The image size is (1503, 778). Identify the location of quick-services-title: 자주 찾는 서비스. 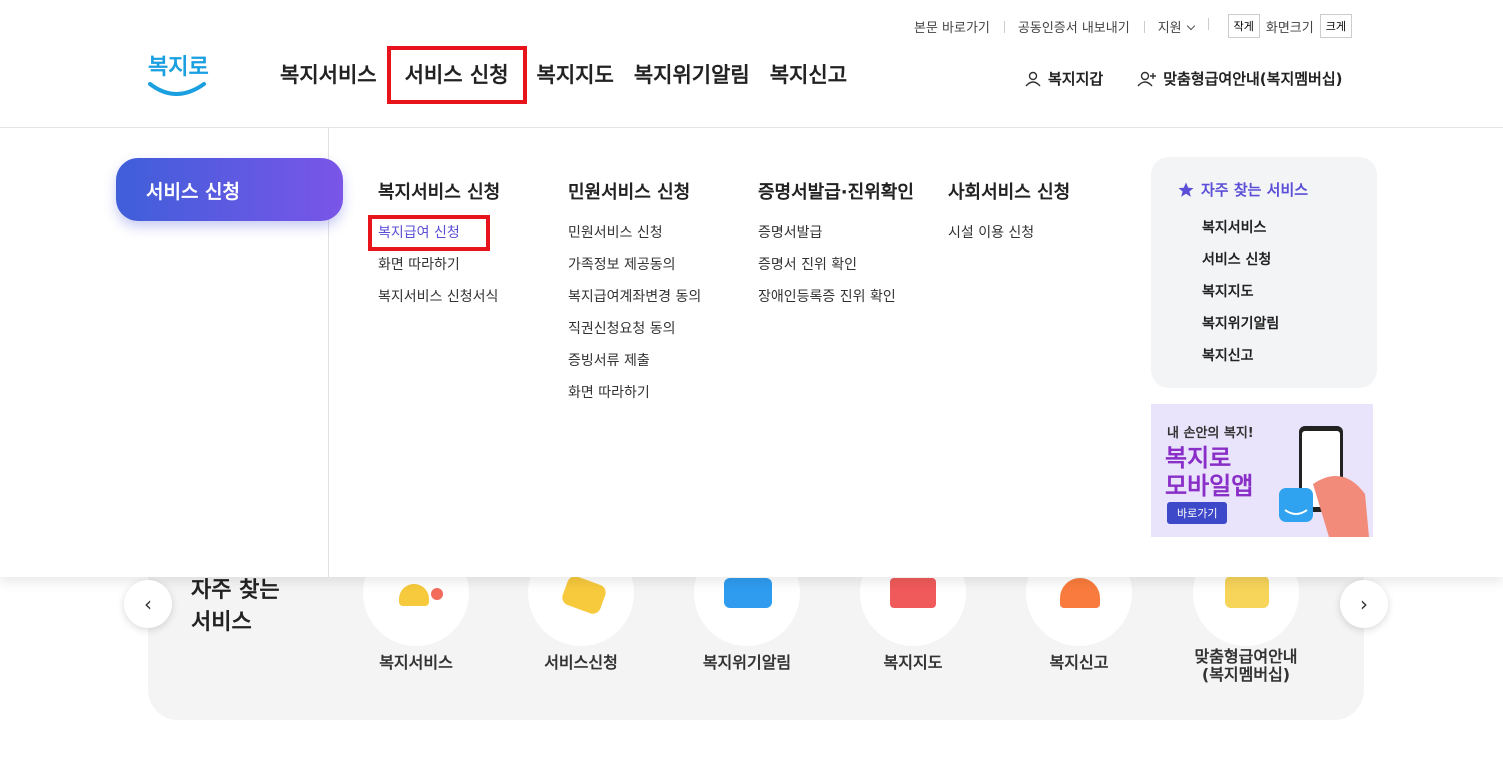
(235, 607).